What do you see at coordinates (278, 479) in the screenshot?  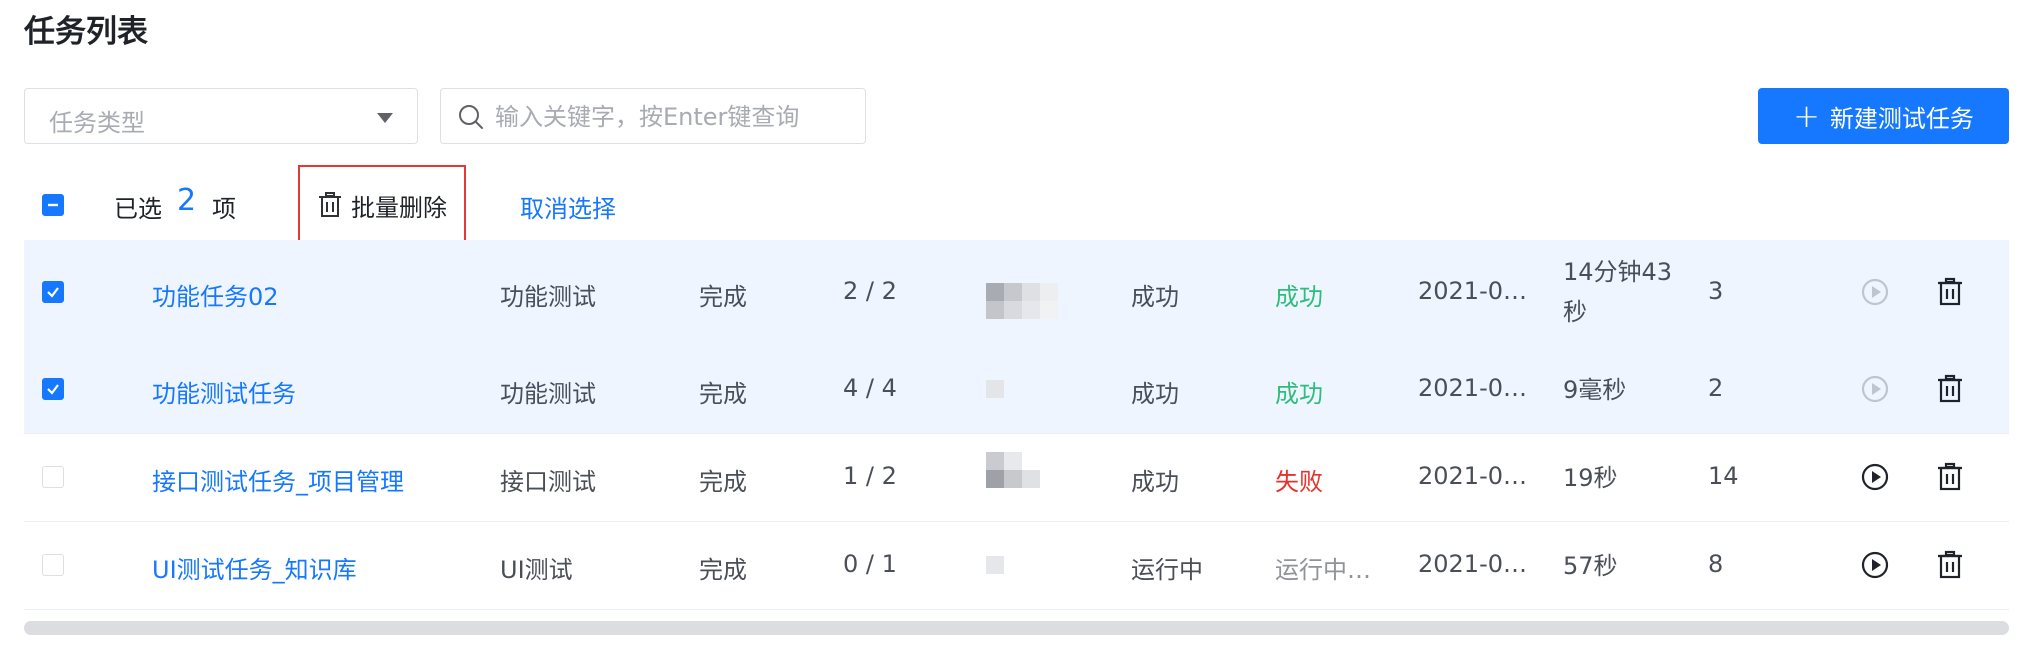 I see `task-name-link: 接口测试任务_项目管理` at bounding box center [278, 479].